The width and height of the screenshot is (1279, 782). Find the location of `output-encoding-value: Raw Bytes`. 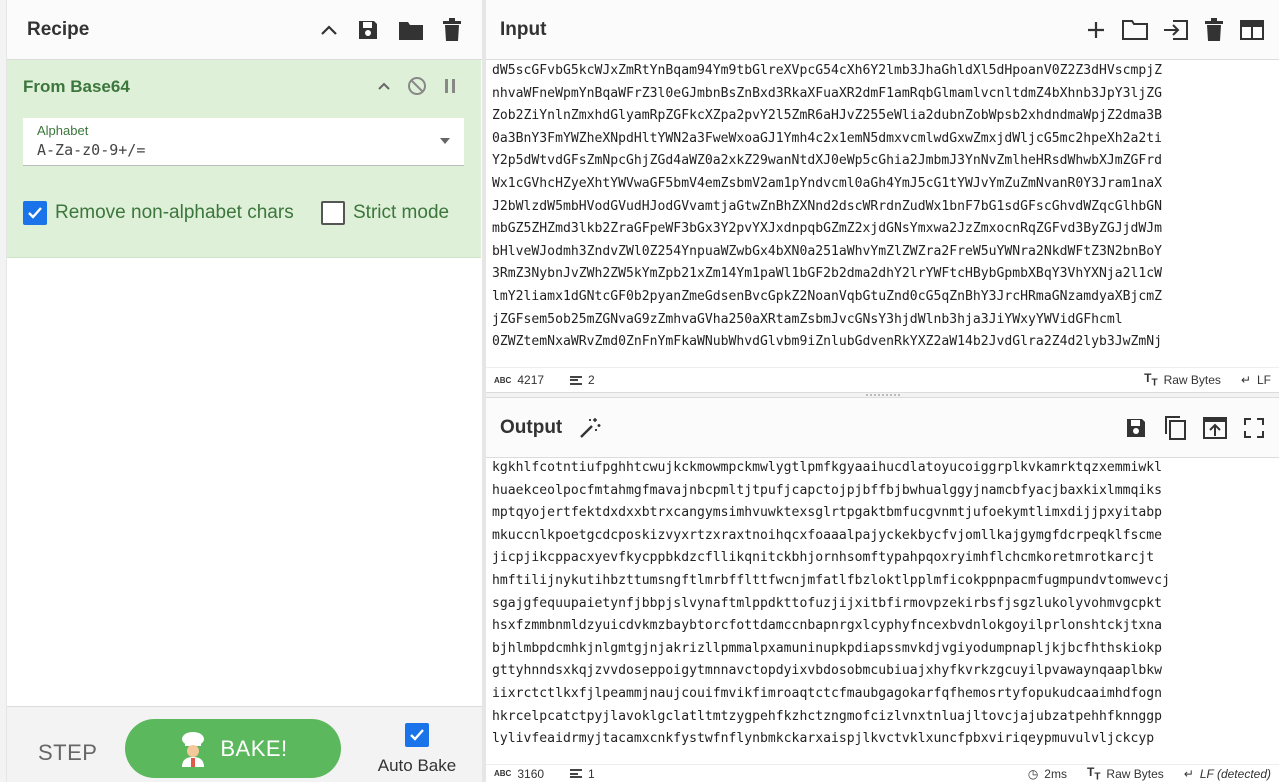

output-encoding-value: Raw Bytes is located at coordinates (1135, 773).